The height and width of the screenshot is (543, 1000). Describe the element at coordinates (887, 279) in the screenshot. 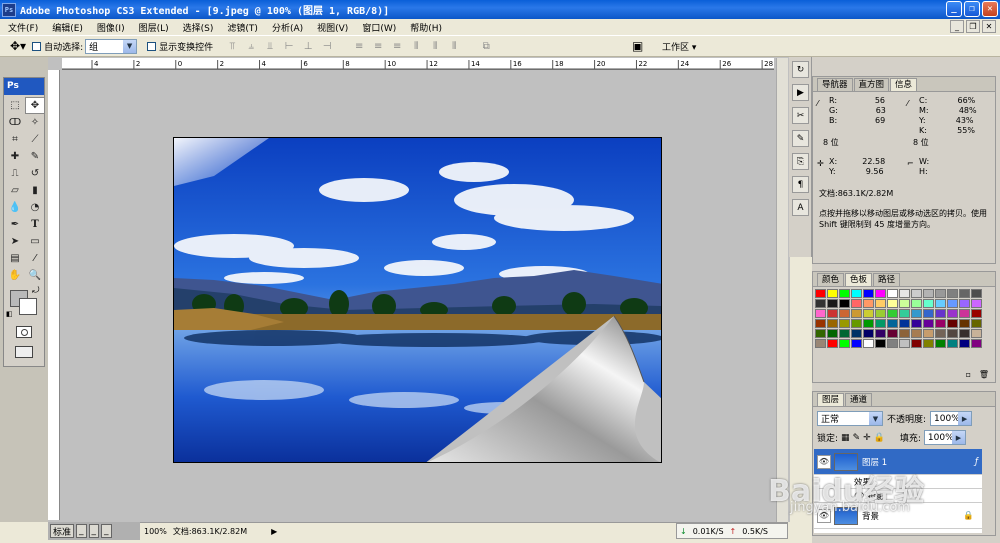

I see `tab-paths: 路径` at that location.